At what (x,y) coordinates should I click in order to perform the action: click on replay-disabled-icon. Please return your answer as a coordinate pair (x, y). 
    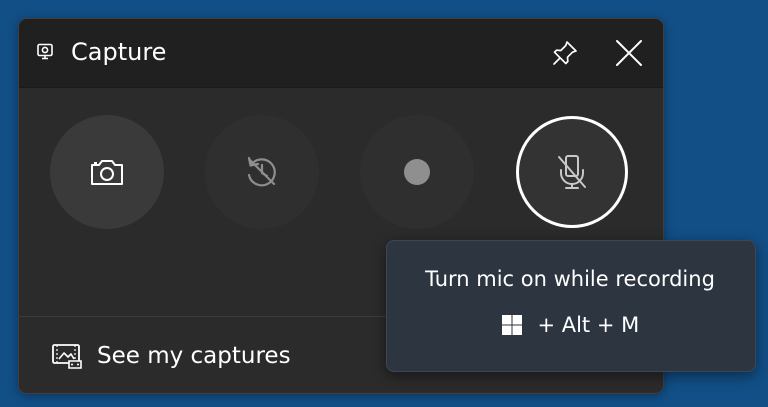
    Looking at the image, I should click on (261, 171).